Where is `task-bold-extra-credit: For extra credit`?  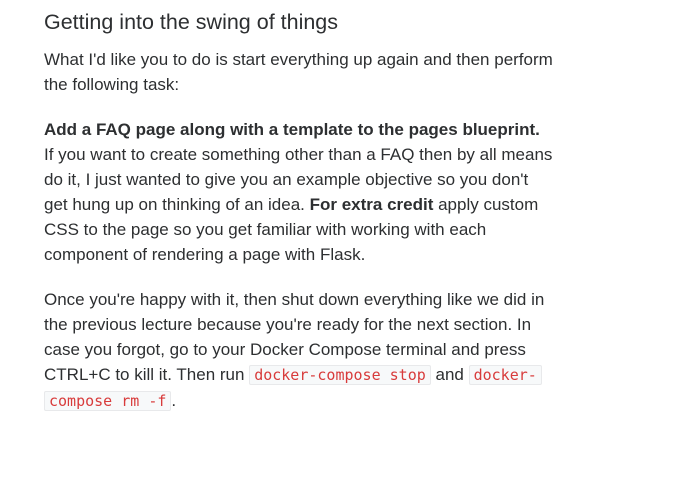
task-bold-extra-credit: For extra credit is located at coordinates (371, 204).